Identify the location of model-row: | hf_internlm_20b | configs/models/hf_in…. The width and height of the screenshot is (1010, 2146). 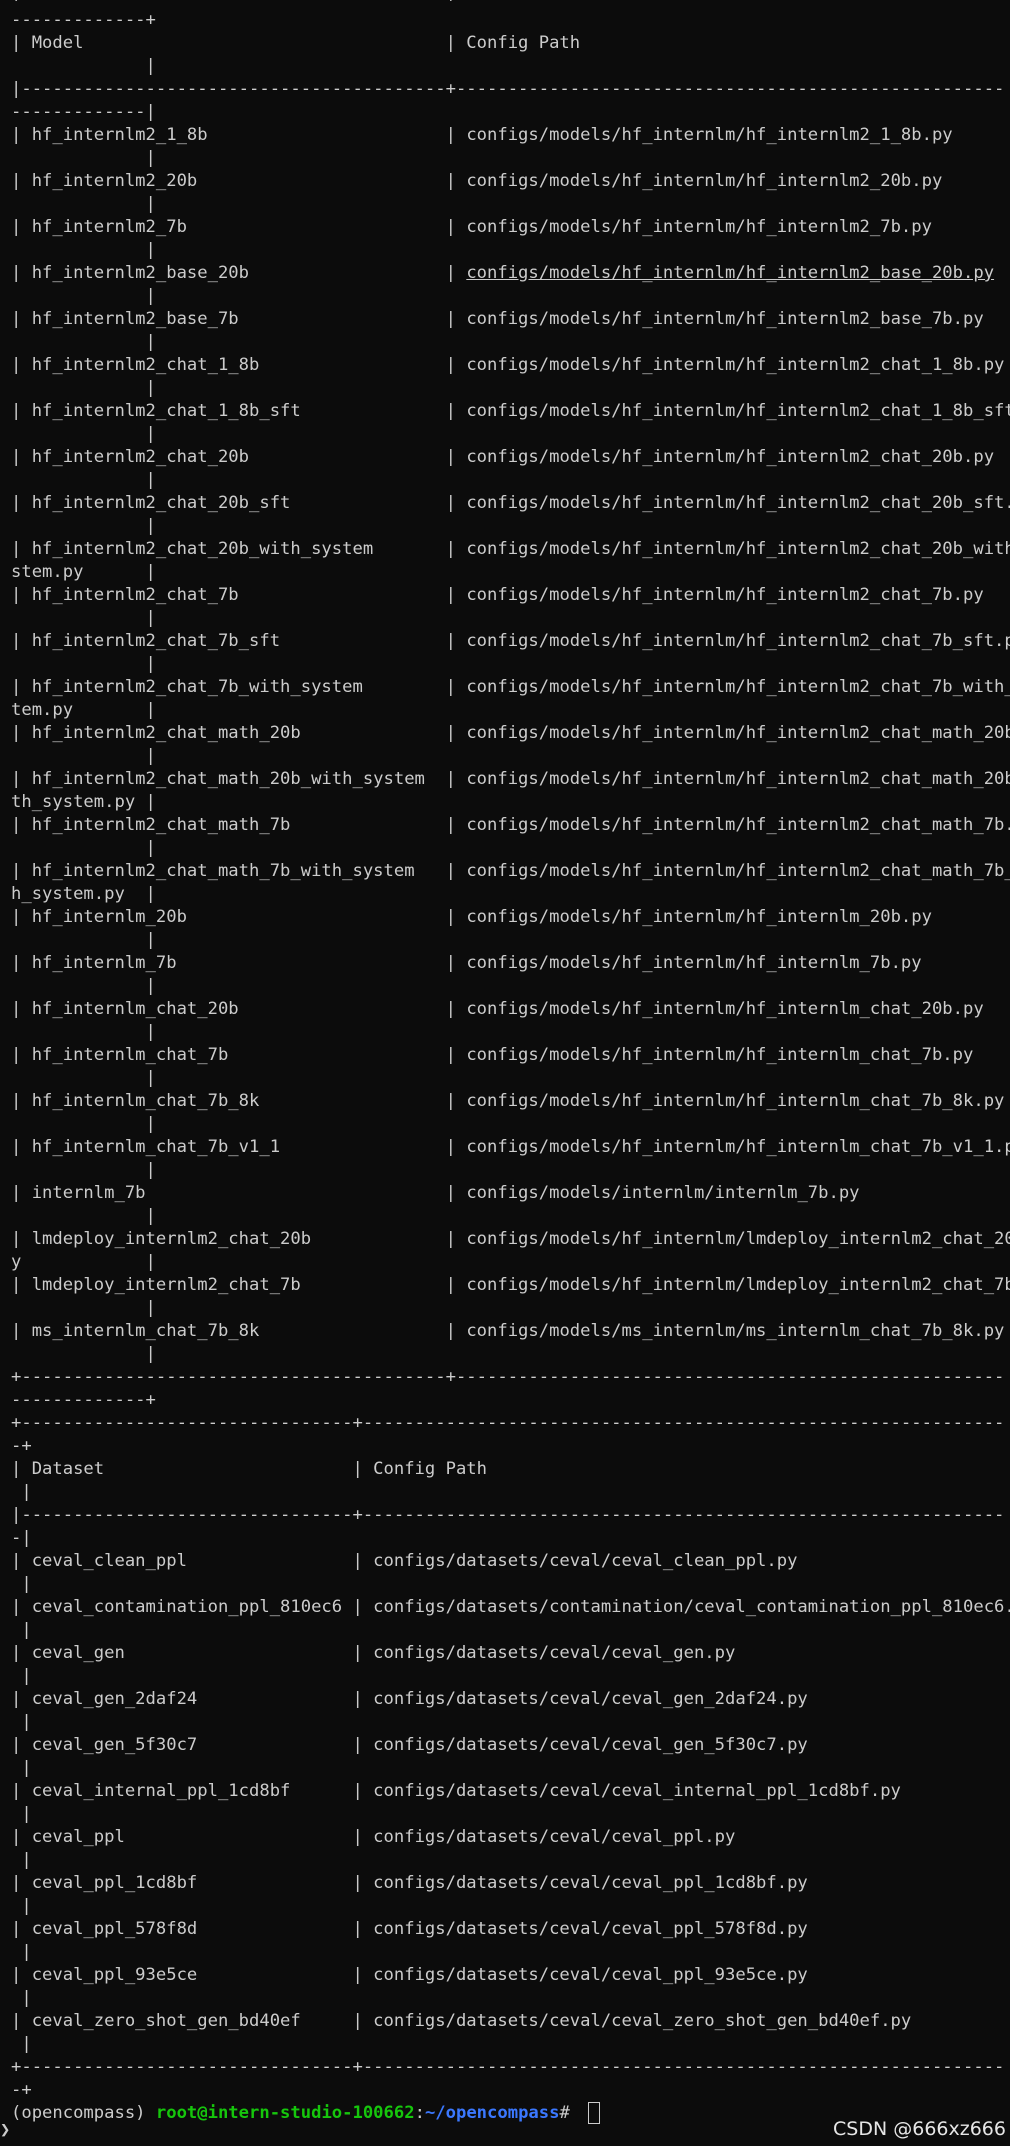
(471, 917).